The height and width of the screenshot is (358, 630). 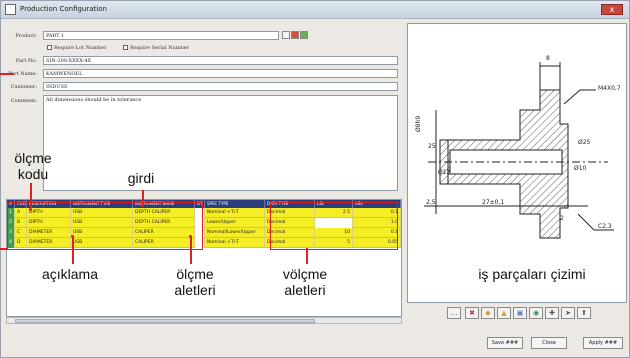 I want to click on serial-checkbox: Require Serial Number, so click(x=156, y=48).